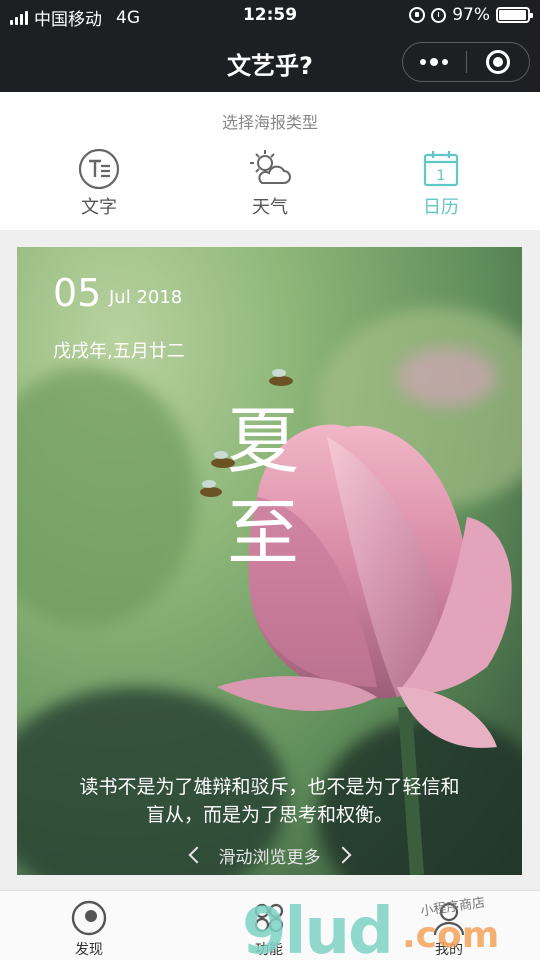  Describe the element at coordinates (269, 787) in the screenshot. I see `quote-line: 读书不是为了雄辩和驳斥，也不是为了轻信和` at that location.